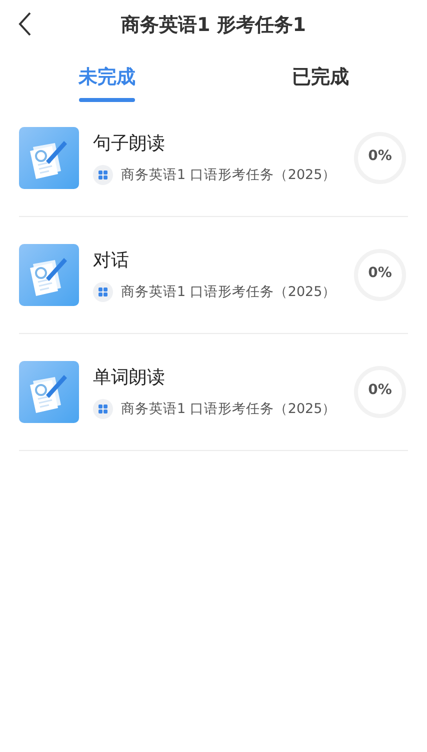 The width and height of the screenshot is (427, 752). What do you see at coordinates (213, 158) in the screenshot?
I see `task-item: 句子朗读 商务英语1 口语形考任务（2025） 0%` at bounding box center [213, 158].